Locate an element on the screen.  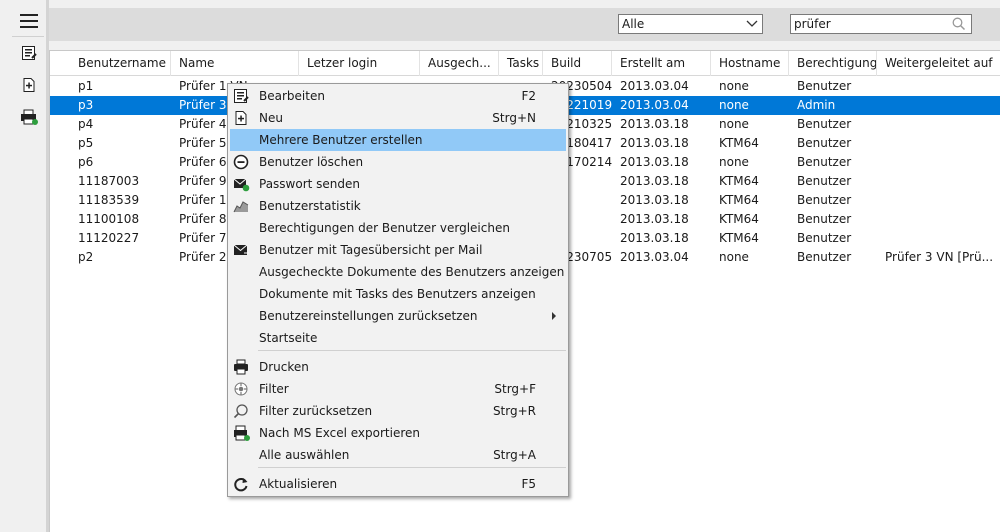
table-cell-user: 11183539 is located at coordinates (109, 200).